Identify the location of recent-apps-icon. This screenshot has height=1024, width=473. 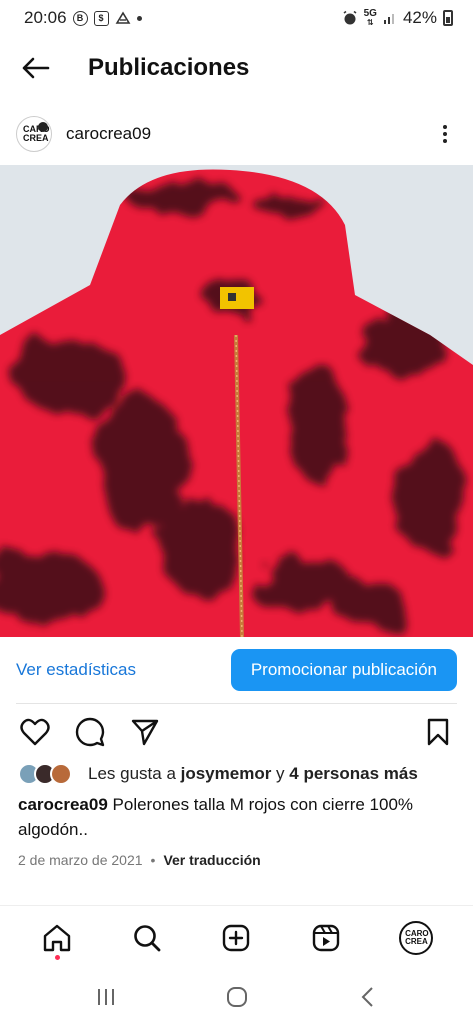
(105, 997).